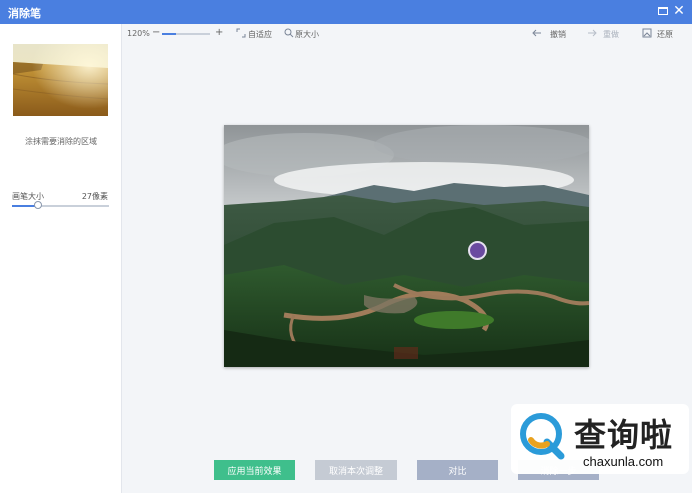 The image size is (692, 493). I want to click on zoom-fill, so click(169, 34).